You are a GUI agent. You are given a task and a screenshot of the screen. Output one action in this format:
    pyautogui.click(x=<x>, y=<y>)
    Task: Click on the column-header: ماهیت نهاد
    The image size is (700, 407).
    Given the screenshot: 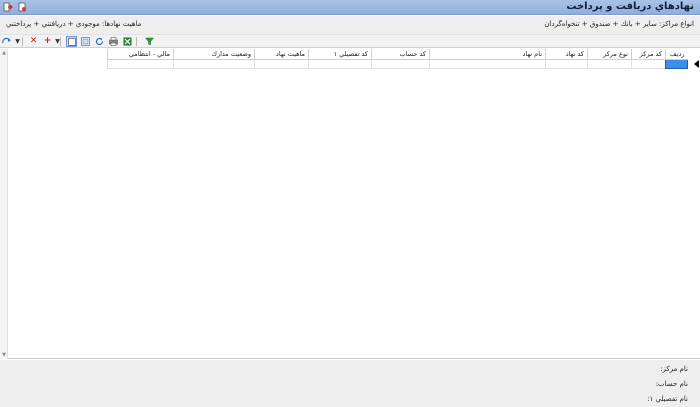 What is the action you would take?
    pyautogui.click(x=281, y=54)
    